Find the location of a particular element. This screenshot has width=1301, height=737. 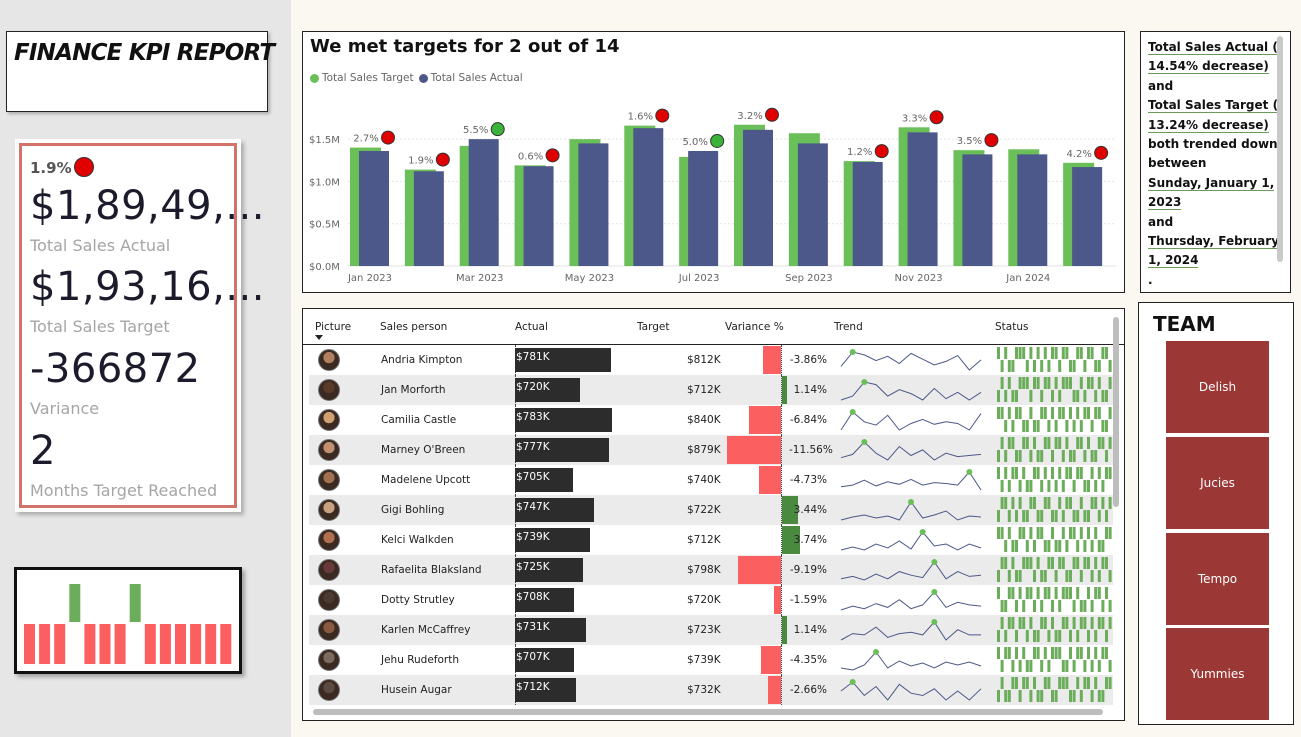

legend-item-target: Total Sales Target is located at coordinates (362, 78).